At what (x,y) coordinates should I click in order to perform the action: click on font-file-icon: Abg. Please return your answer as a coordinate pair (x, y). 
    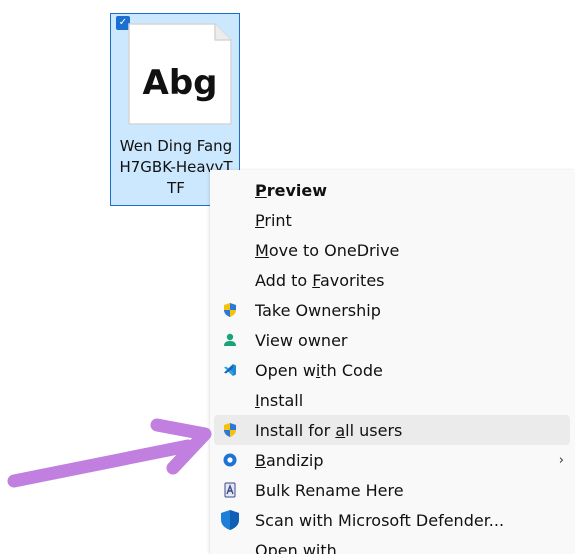
    Looking at the image, I should click on (180, 74).